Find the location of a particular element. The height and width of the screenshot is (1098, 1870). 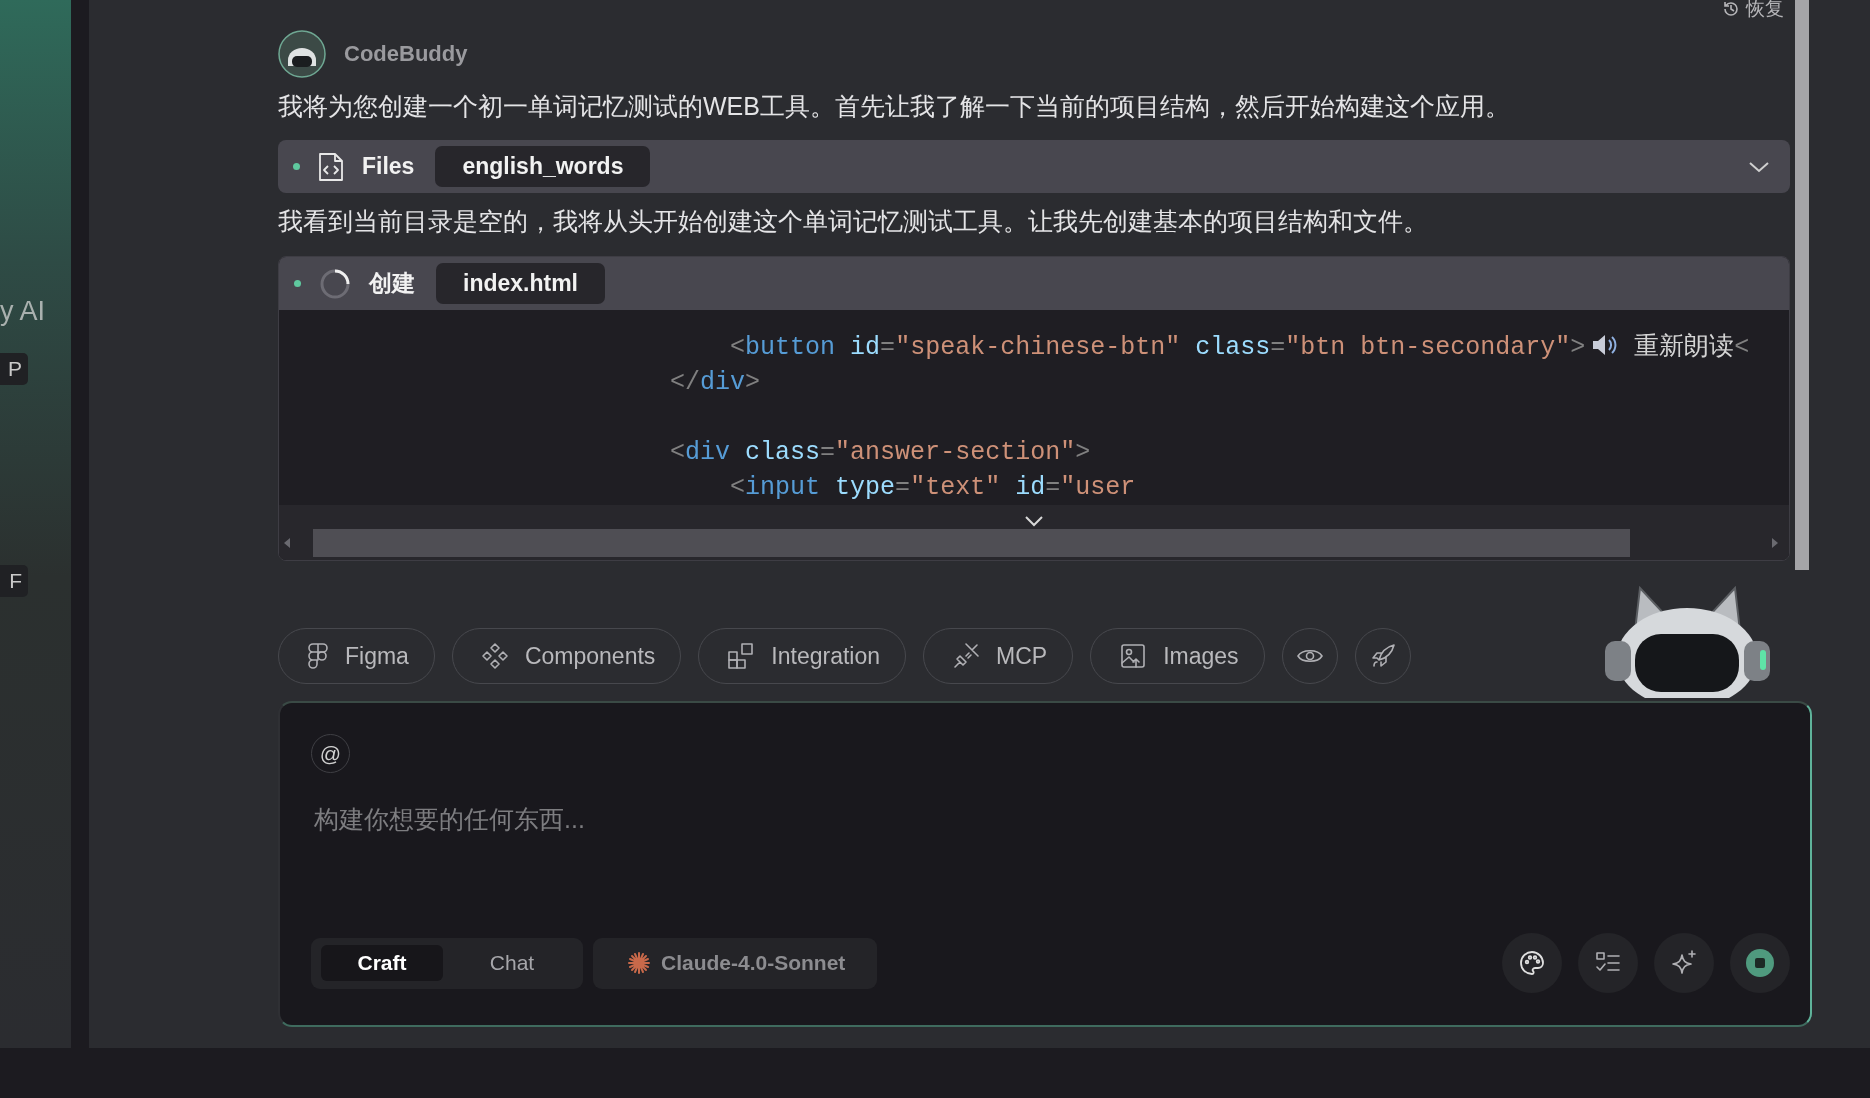

figma-icon is located at coordinates (318, 656).